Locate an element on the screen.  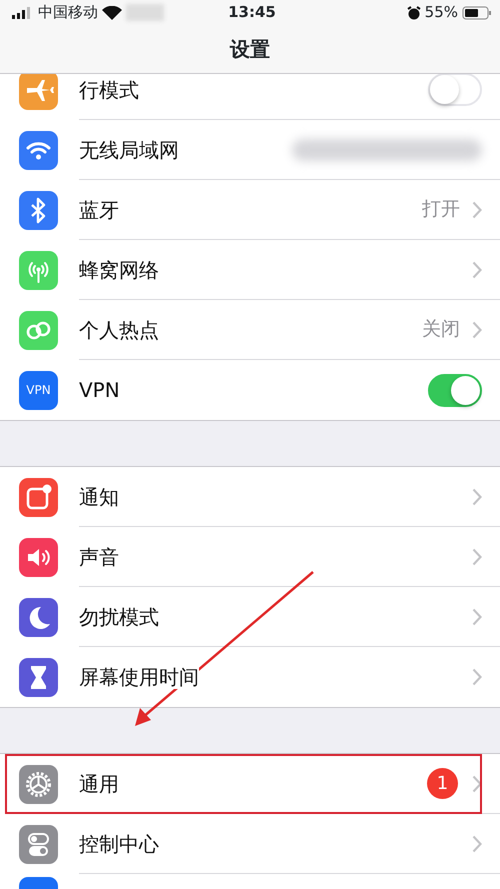
row-value: 打开 is located at coordinates (441, 209).